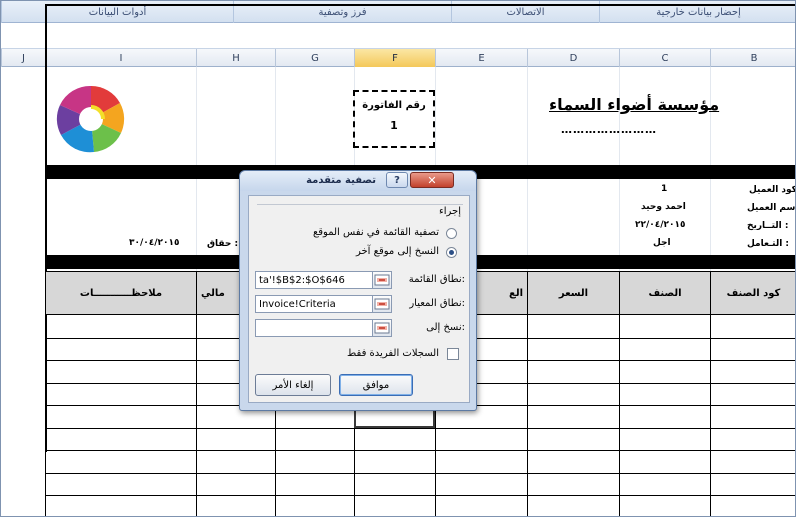 This screenshot has width=796, height=517. What do you see at coordinates (662, 243) in the screenshot?
I see `dealing-type: اجل` at bounding box center [662, 243].